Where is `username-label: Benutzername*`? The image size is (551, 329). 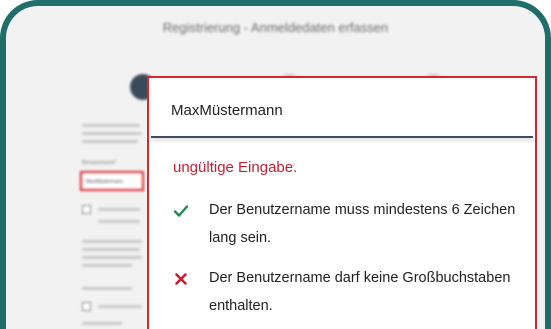
username-label: Benutzername* is located at coordinates (99, 163).